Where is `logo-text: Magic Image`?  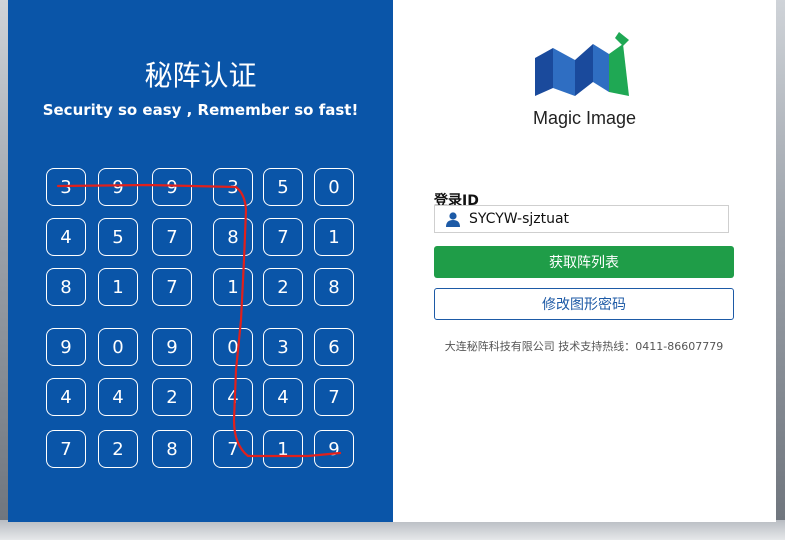 logo-text: Magic Image is located at coordinates (584, 118).